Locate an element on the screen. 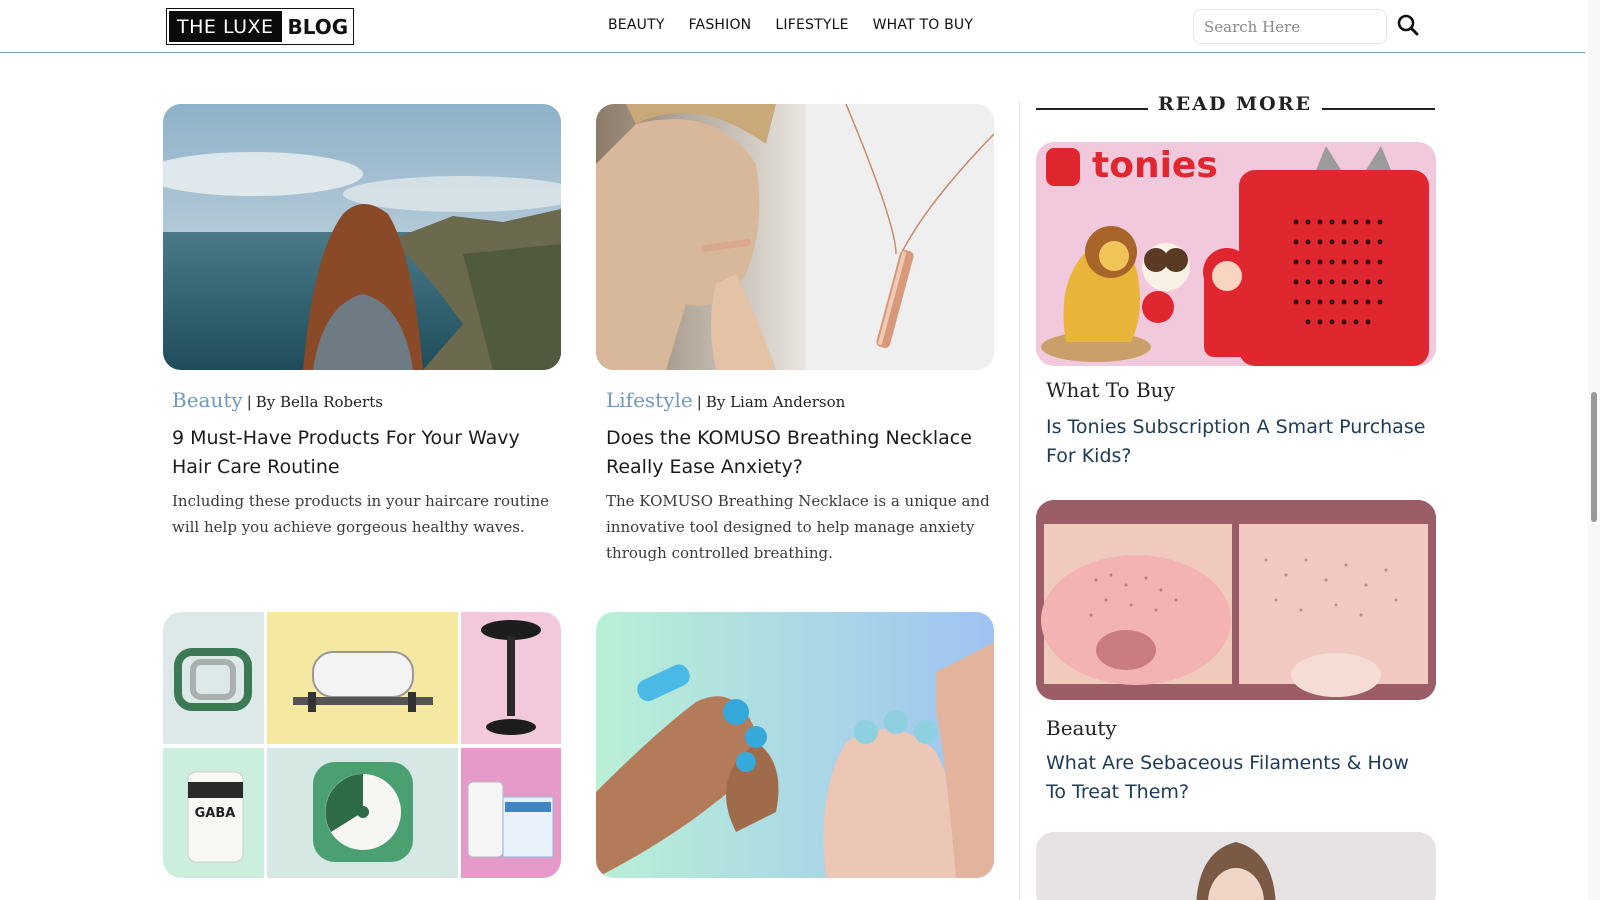 This screenshot has width=1600, height=900. logo-text-light: BLOG is located at coordinates (318, 26).